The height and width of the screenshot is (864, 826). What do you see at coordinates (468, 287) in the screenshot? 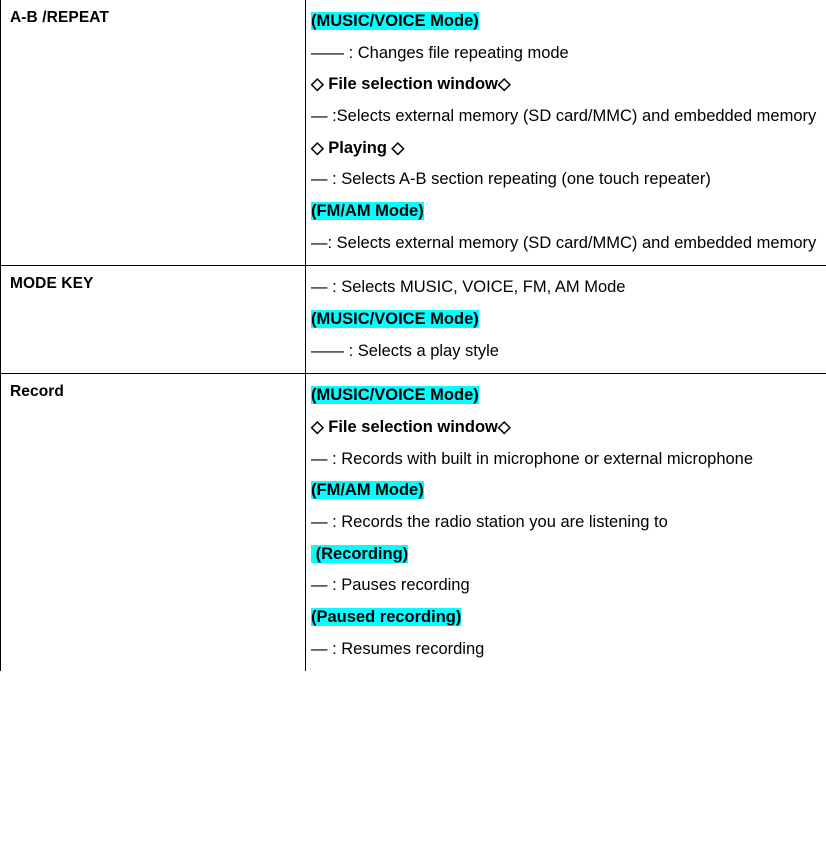
I see `description-line: — : Selects MUSIC, VOICE, FM, AM Mode` at bounding box center [468, 287].